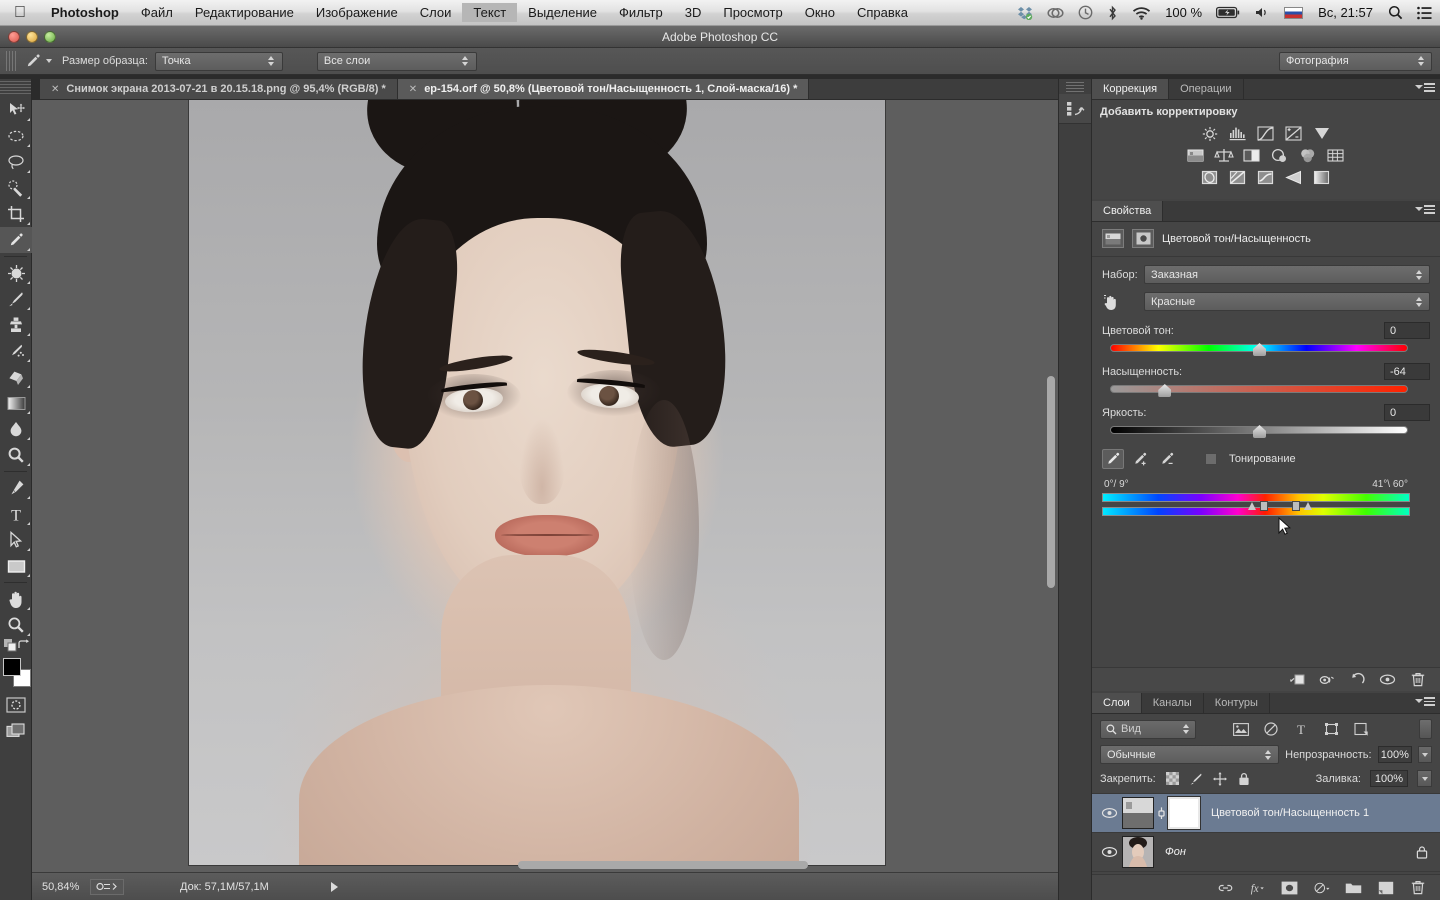 This screenshot has height=900, width=1440. I want to click on lightness-value: 0, so click(1407, 412).